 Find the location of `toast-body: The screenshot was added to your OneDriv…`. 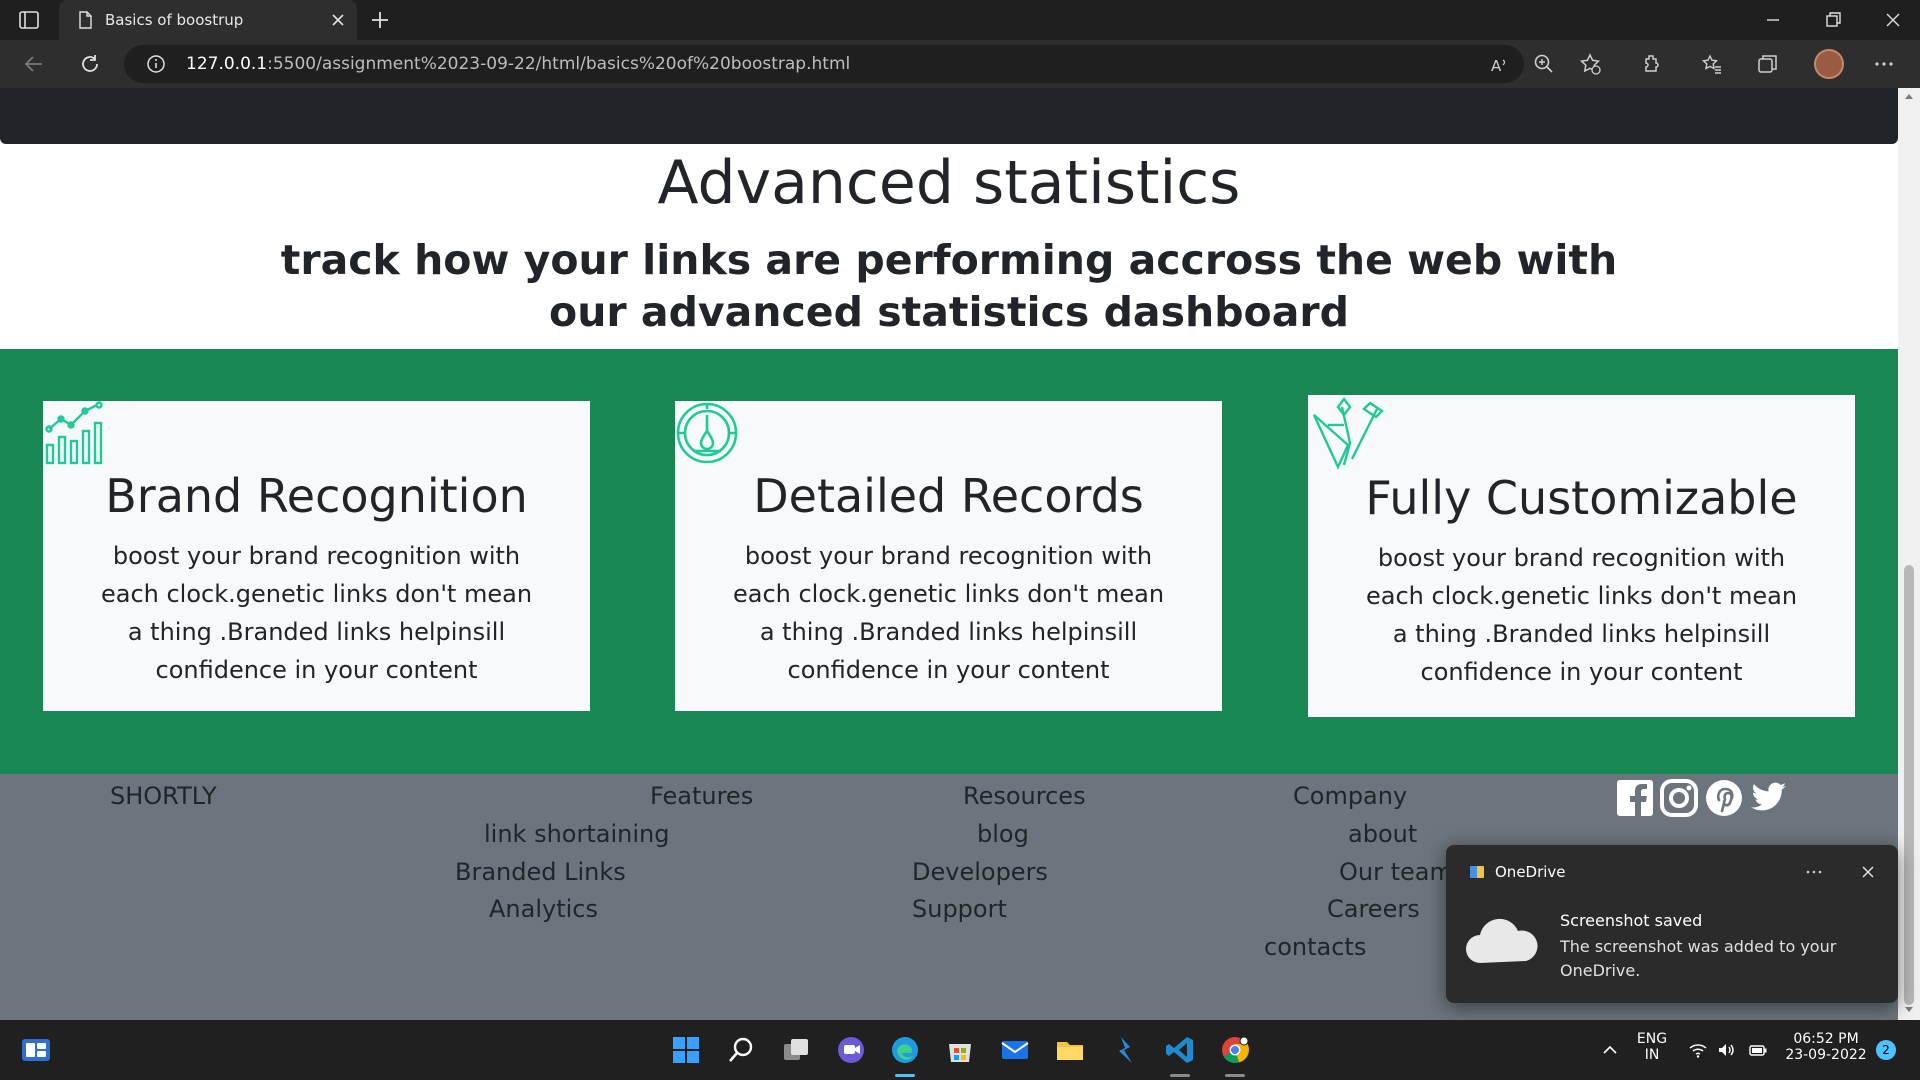

toast-body: The screenshot was added to your OneDriv… is located at coordinates (1698, 958).